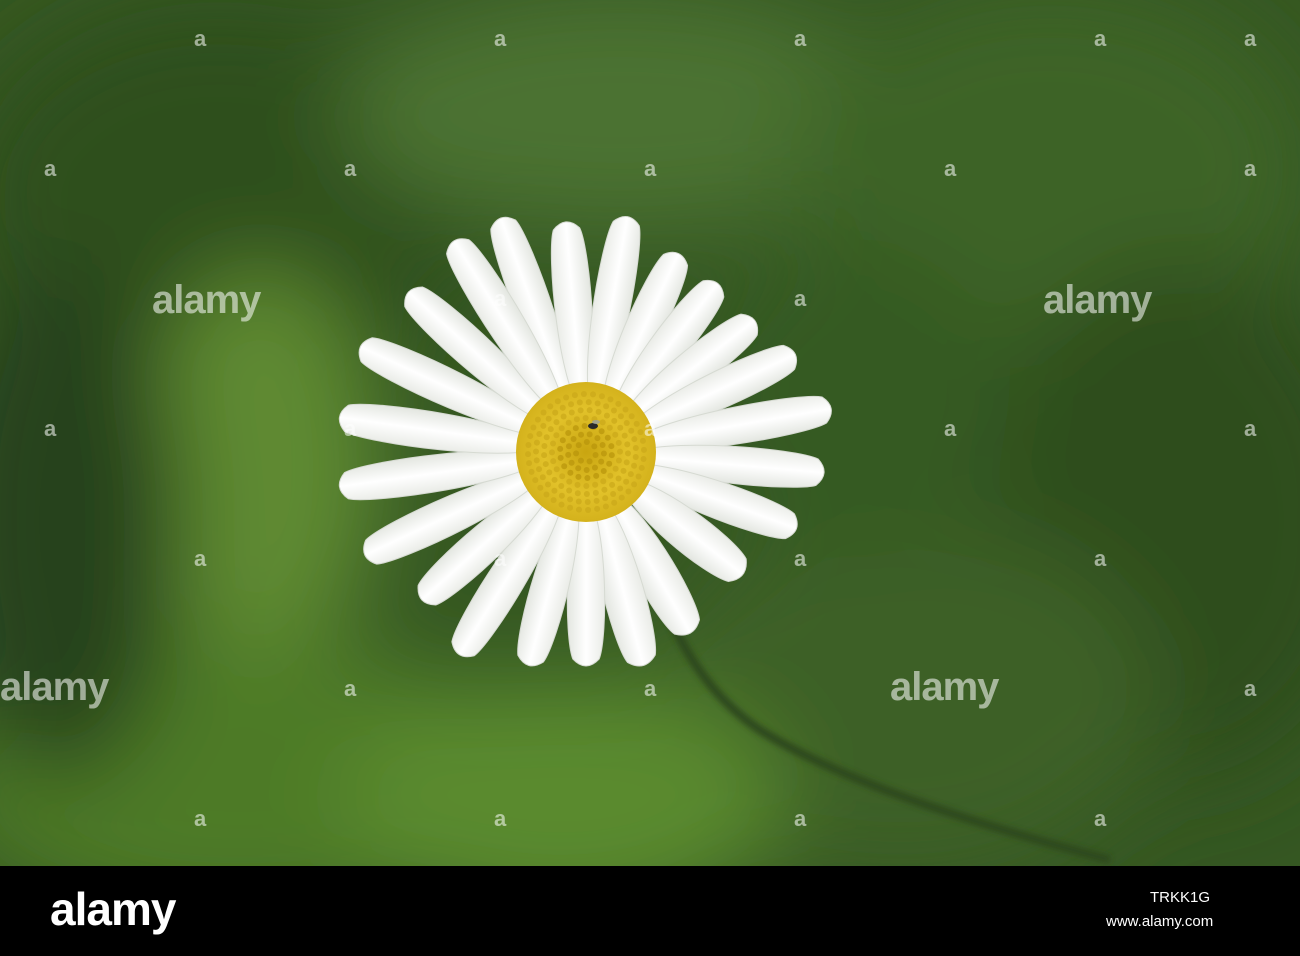  I want to click on alamy-url: www.alamy.com, so click(1160, 921).